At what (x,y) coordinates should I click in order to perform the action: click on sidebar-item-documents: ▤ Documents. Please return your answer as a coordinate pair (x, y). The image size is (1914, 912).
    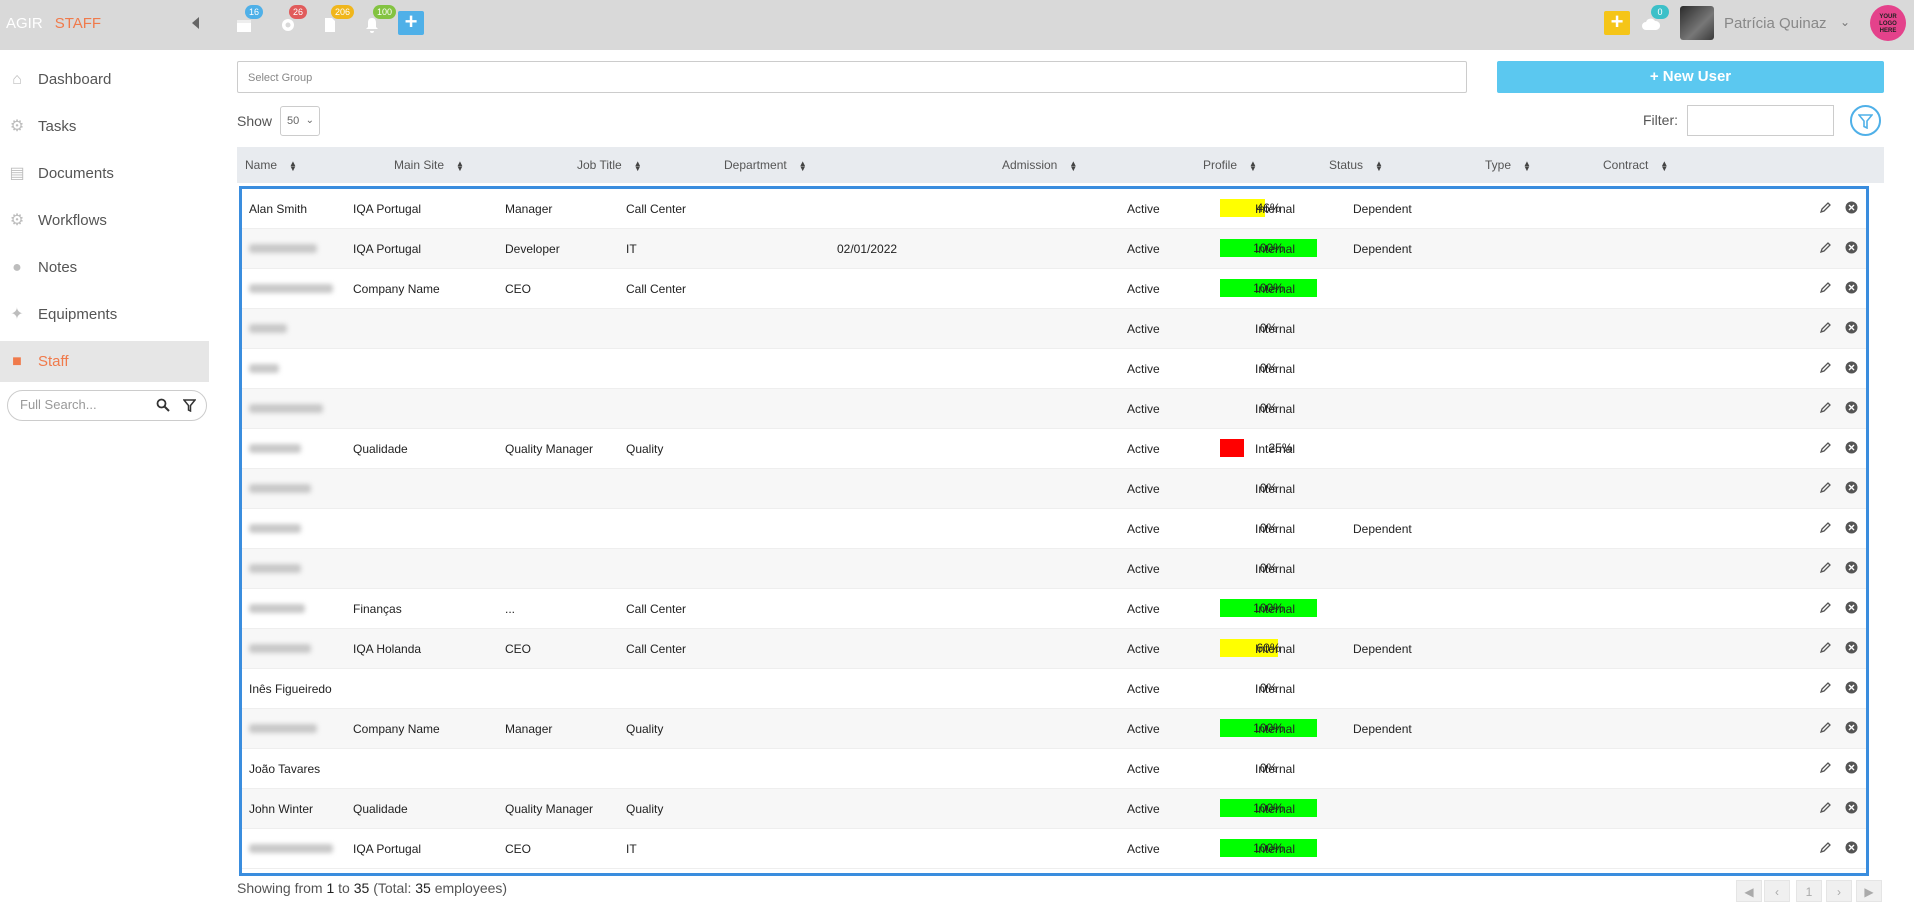
    Looking at the image, I should click on (104, 173).